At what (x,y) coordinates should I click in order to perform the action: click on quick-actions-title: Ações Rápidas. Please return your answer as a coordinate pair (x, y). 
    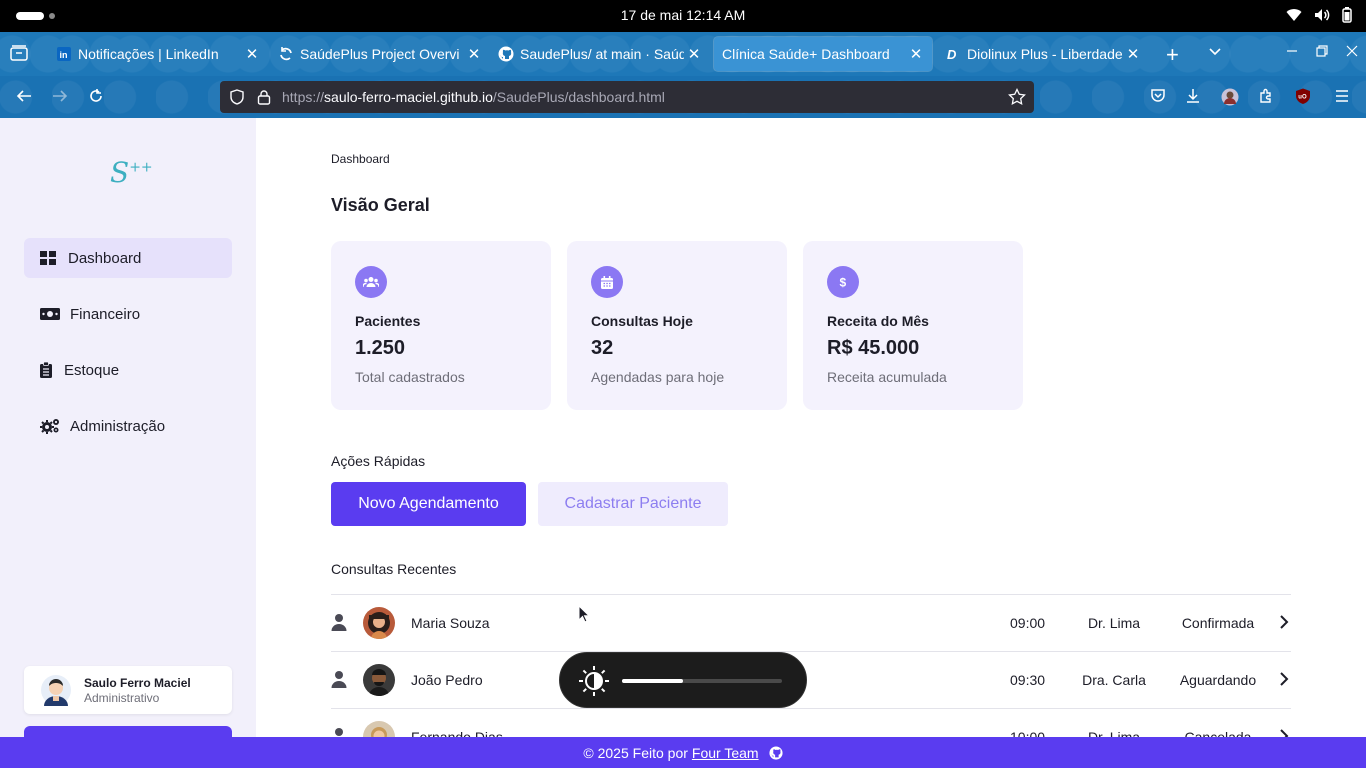
    Looking at the image, I should click on (378, 461).